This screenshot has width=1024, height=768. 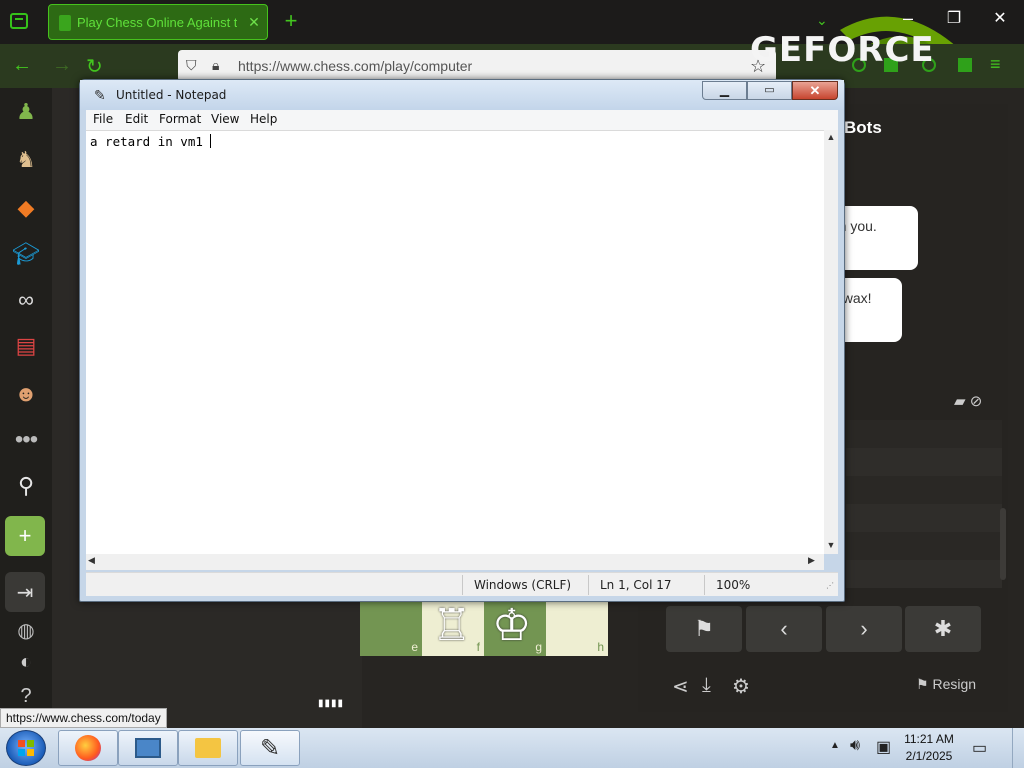 I want to click on chevron-right-icon: ›, so click(x=864, y=629).